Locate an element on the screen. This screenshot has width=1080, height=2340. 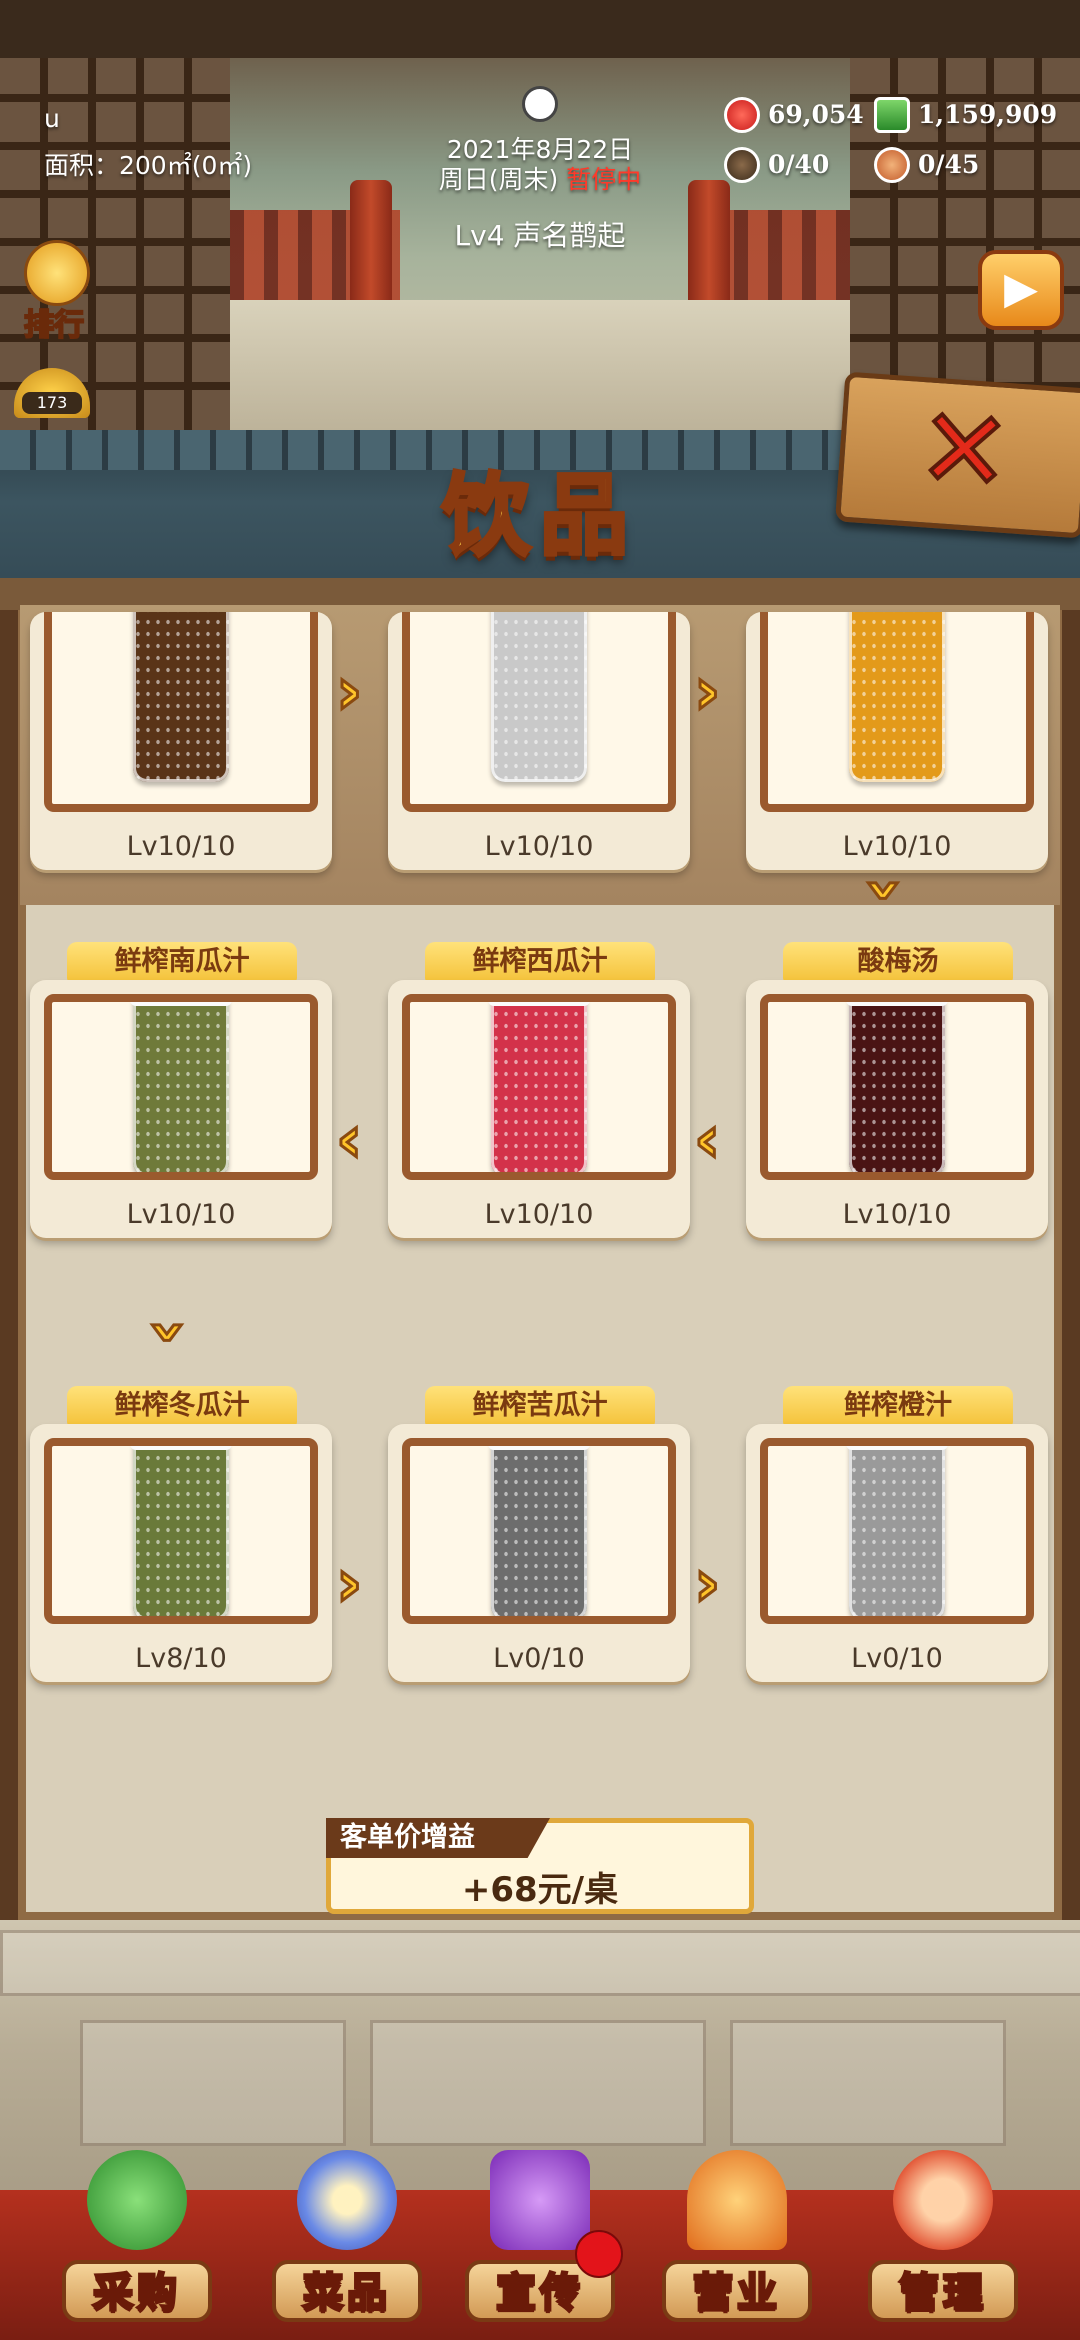
drink-name-tab: 鲜榨南瓜汁 is located at coordinates (182, 962).